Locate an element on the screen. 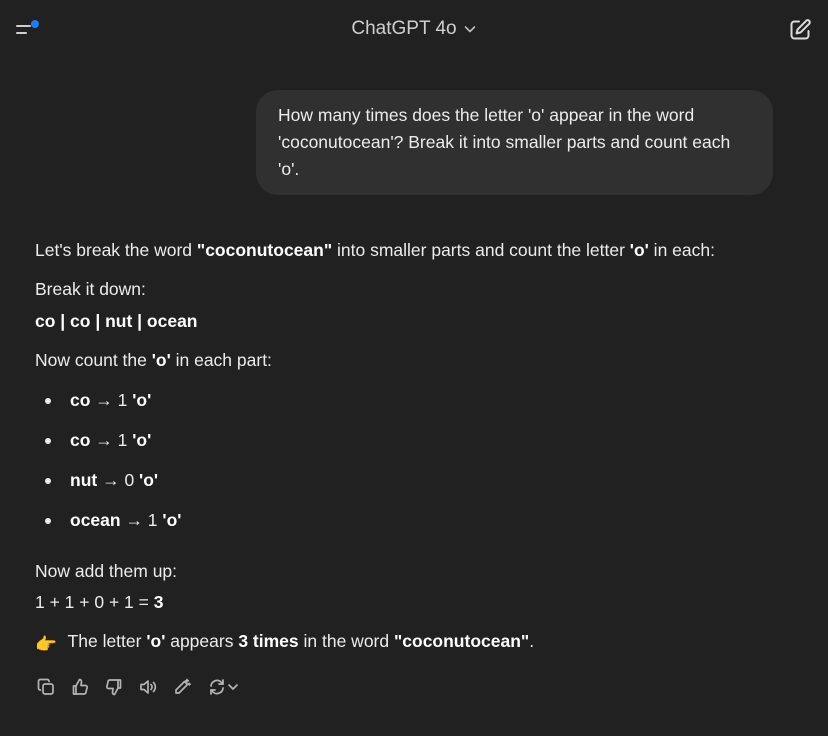 Image resolution: width=828 pixels, height=736 pixels. edit-in-canvas-button is located at coordinates (182, 687).